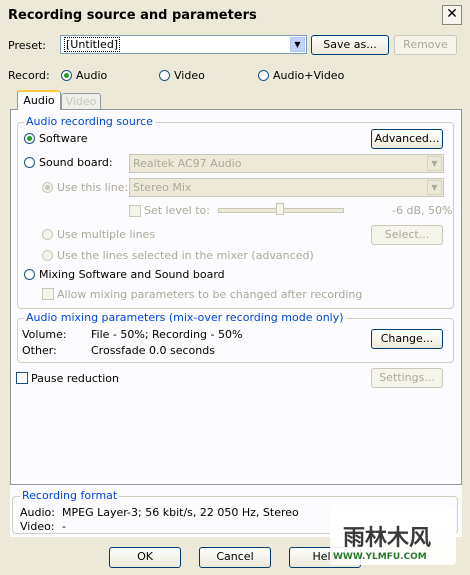  I want to click on format-video-value: -, so click(64, 526).